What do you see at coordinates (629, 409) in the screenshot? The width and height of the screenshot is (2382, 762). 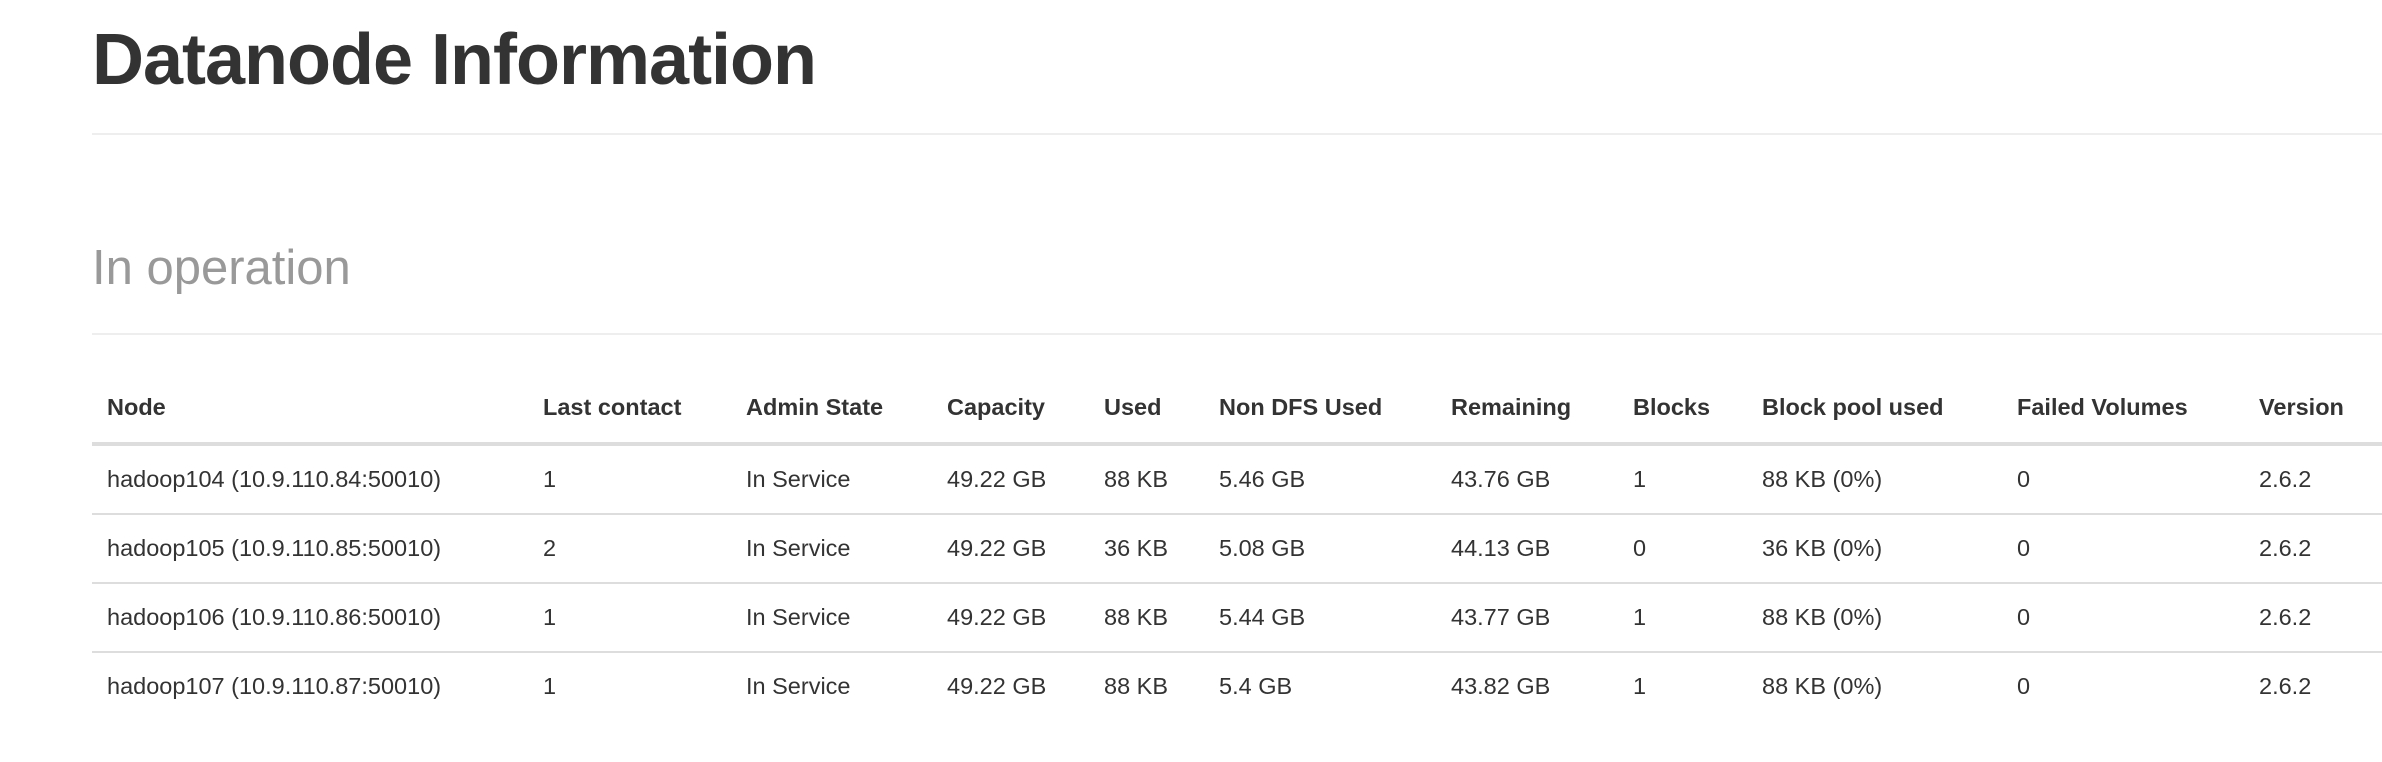 I see `column-header-last-contact: Last contact` at bounding box center [629, 409].